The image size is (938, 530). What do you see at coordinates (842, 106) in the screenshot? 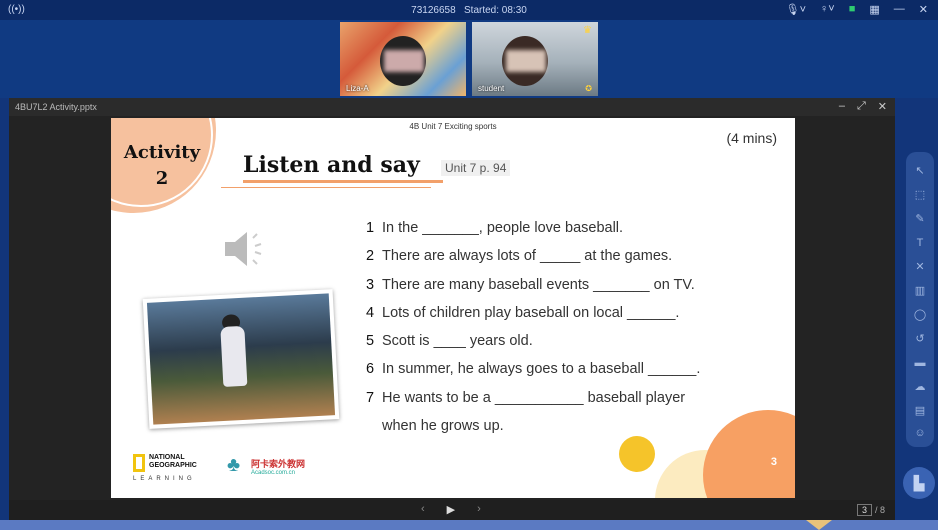
I see `minimize-icon: –` at bounding box center [842, 106].